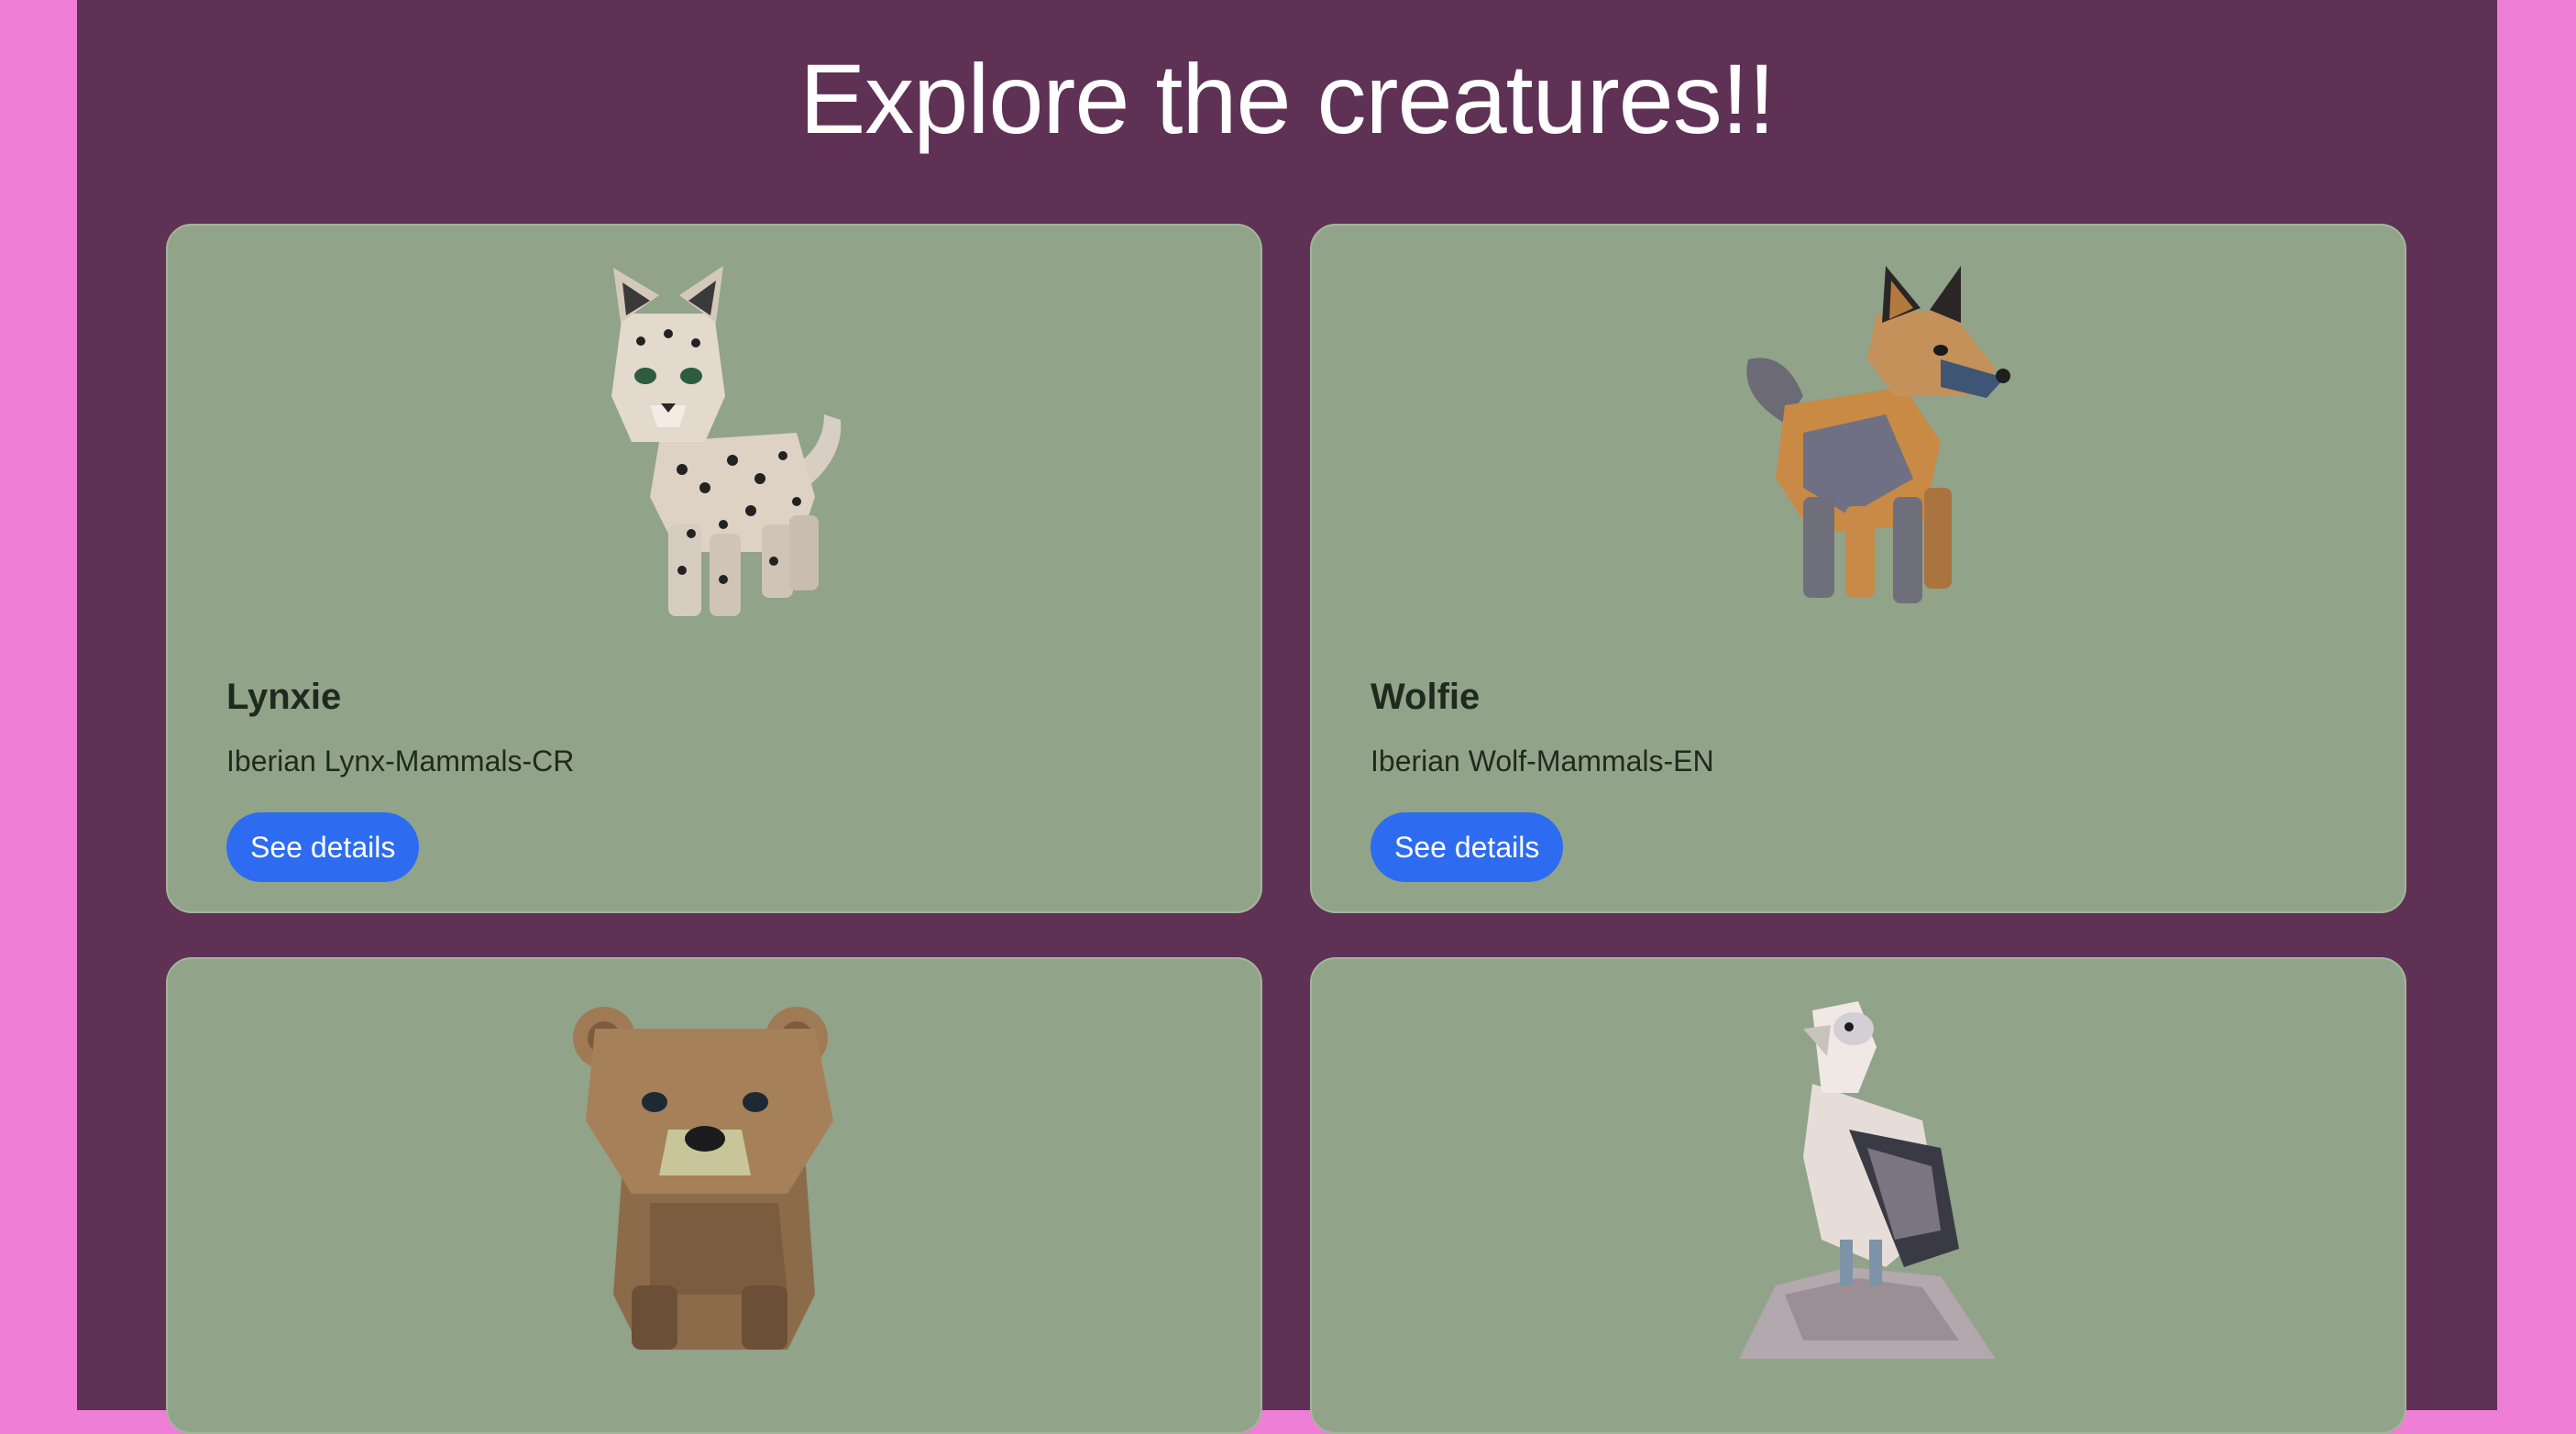  Describe the element at coordinates (714, 442) in the screenshot. I see `lynx-illustration` at that location.